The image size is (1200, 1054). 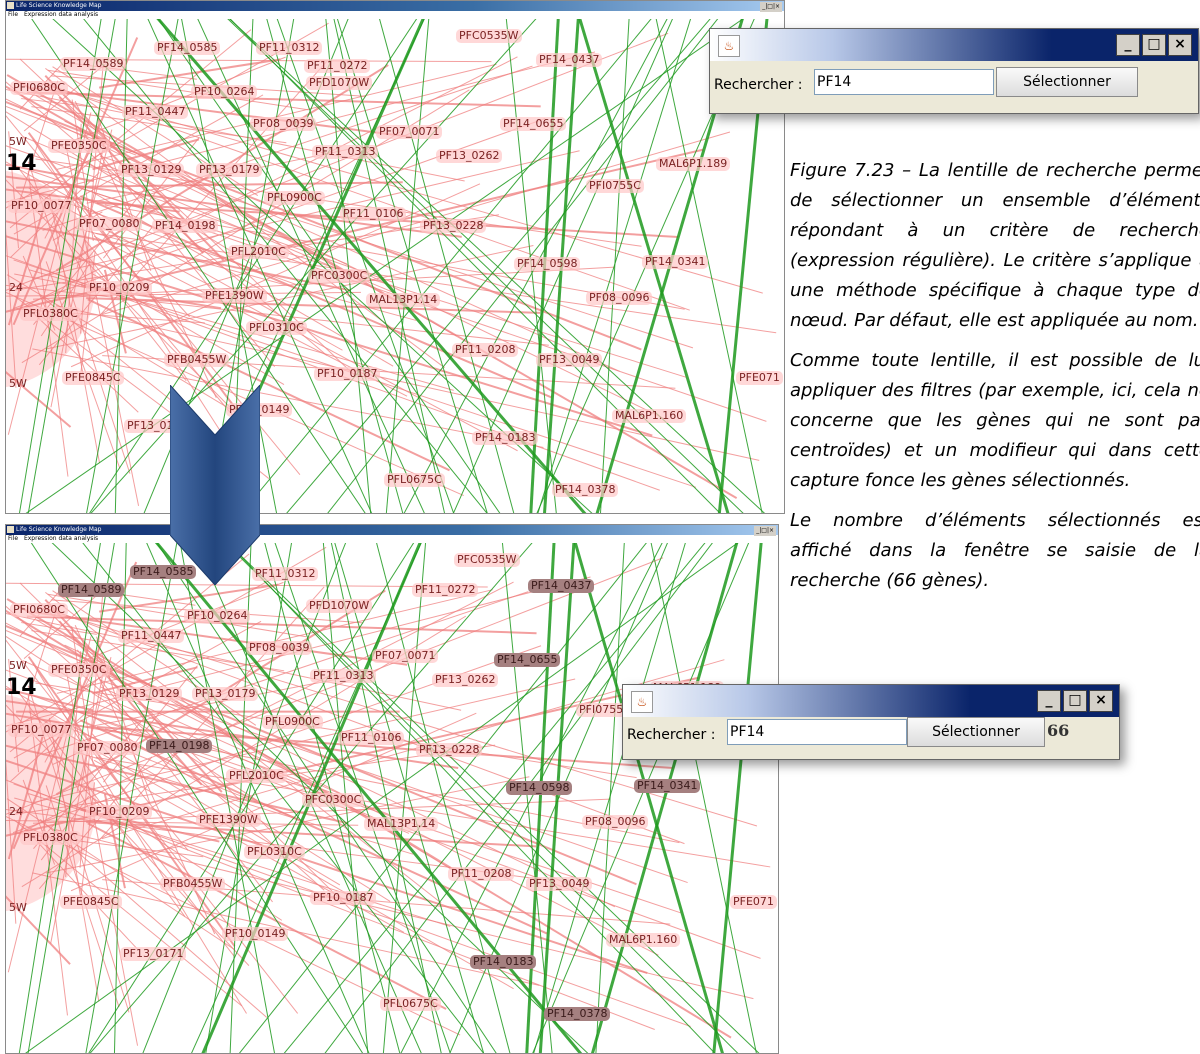 What do you see at coordinates (256, 776) in the screenshot?
I see `graph-node: PFL2010C` at bounding box center [256, 776].